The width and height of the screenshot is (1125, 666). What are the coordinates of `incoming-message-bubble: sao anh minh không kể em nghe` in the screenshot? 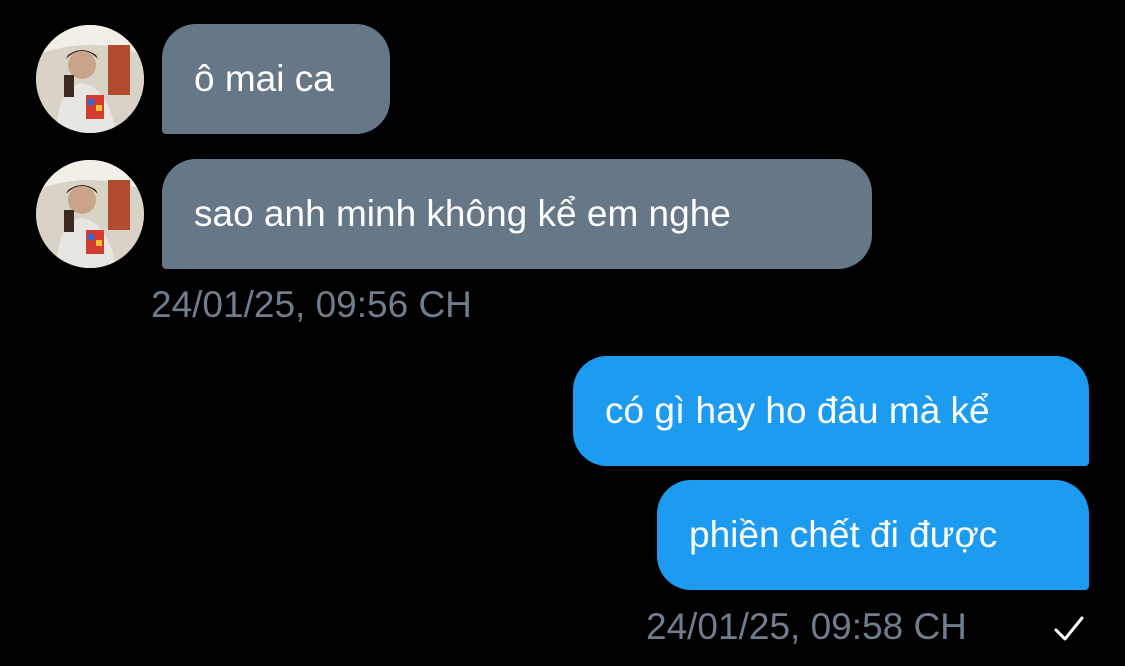 It's located at (517, 214).